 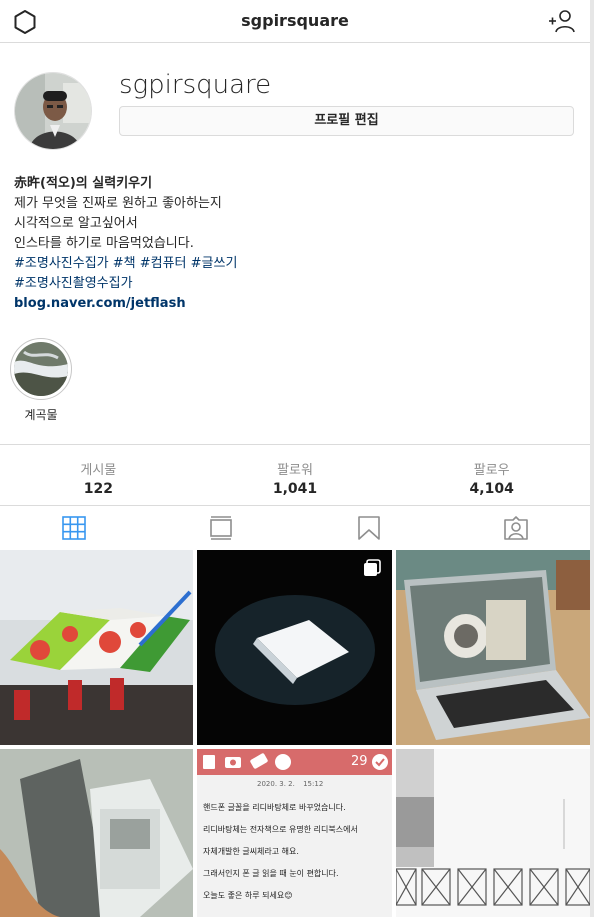 What do you see at coordinates (274, 807) in the screenshot?
I see `note-line: 핸드폰 글꼴을 리디바탕체로 바꾸었습니다.` at bounding box center [274, 807].